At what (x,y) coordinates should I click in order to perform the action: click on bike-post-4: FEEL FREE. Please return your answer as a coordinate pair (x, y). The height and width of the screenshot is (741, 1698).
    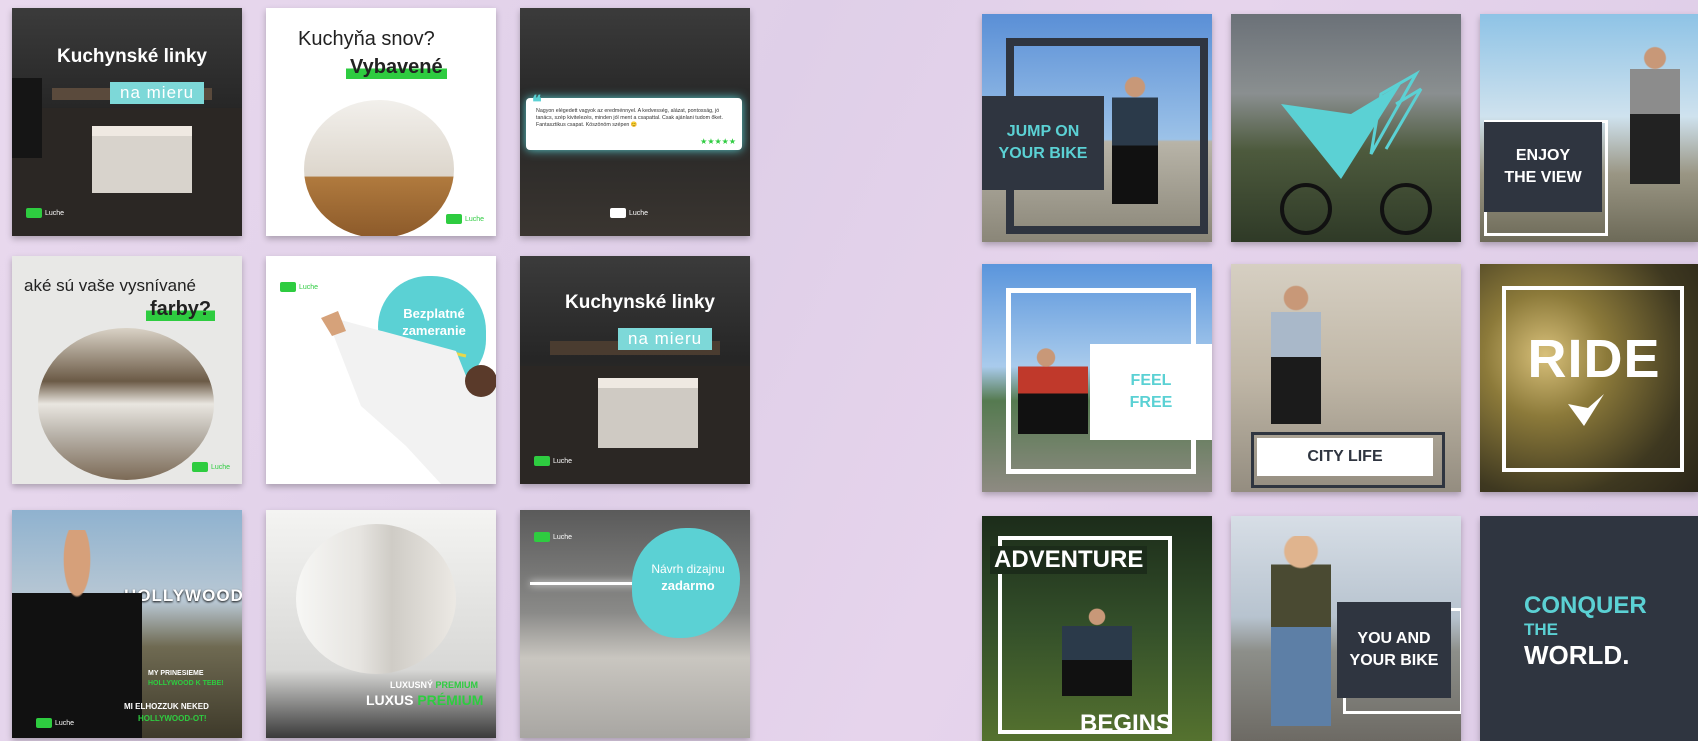
    Looking at the image, I should click on (1097, 378).